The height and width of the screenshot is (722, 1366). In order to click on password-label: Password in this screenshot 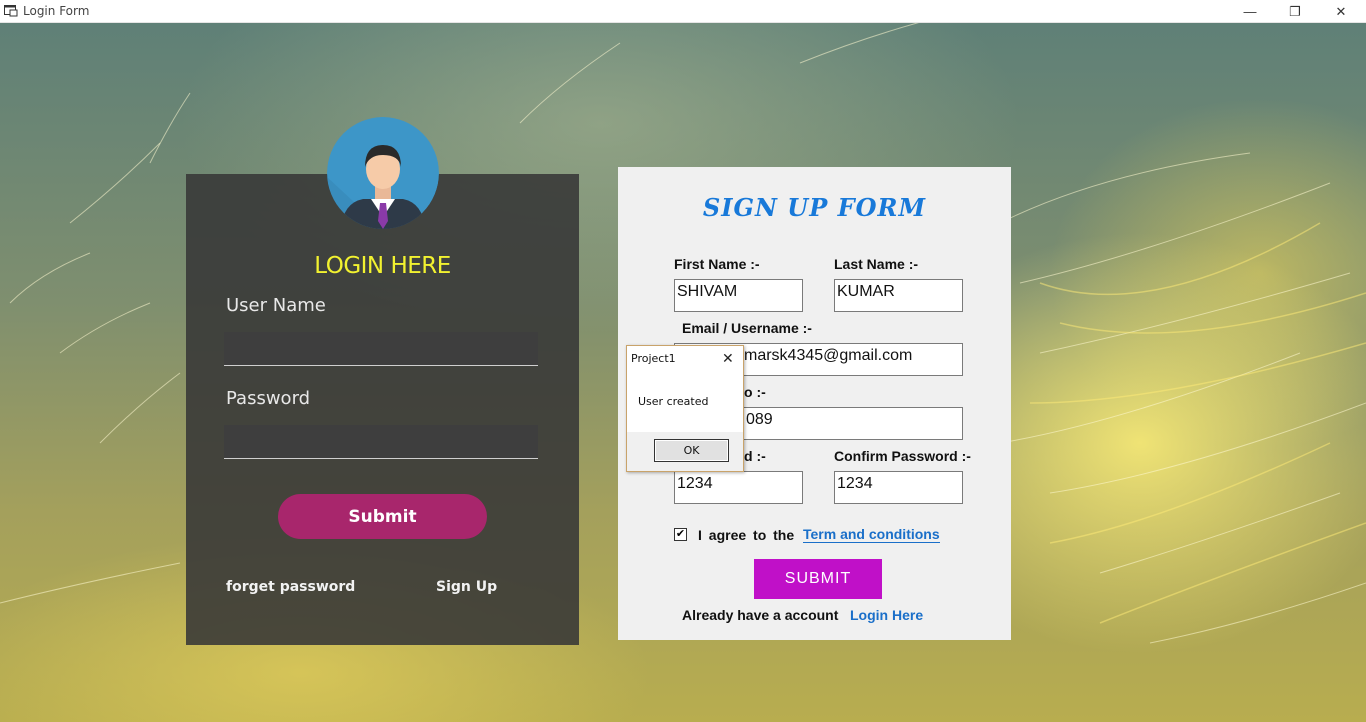, I will do `click(268, 398)`.